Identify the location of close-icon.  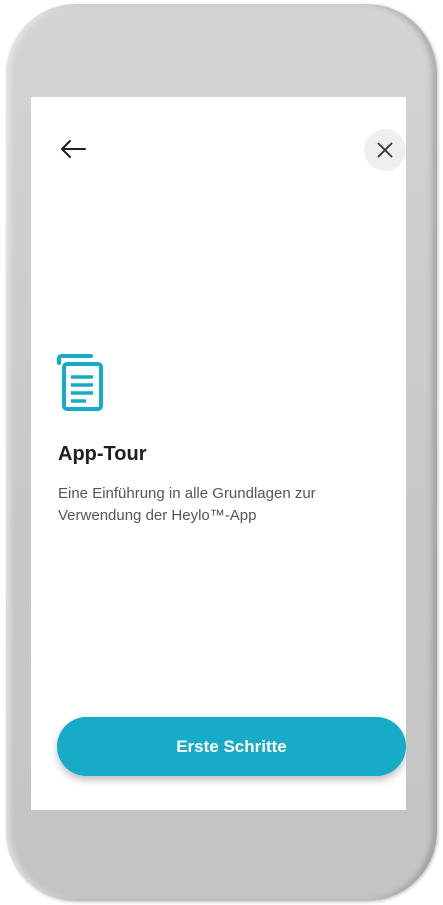
(385, 150).